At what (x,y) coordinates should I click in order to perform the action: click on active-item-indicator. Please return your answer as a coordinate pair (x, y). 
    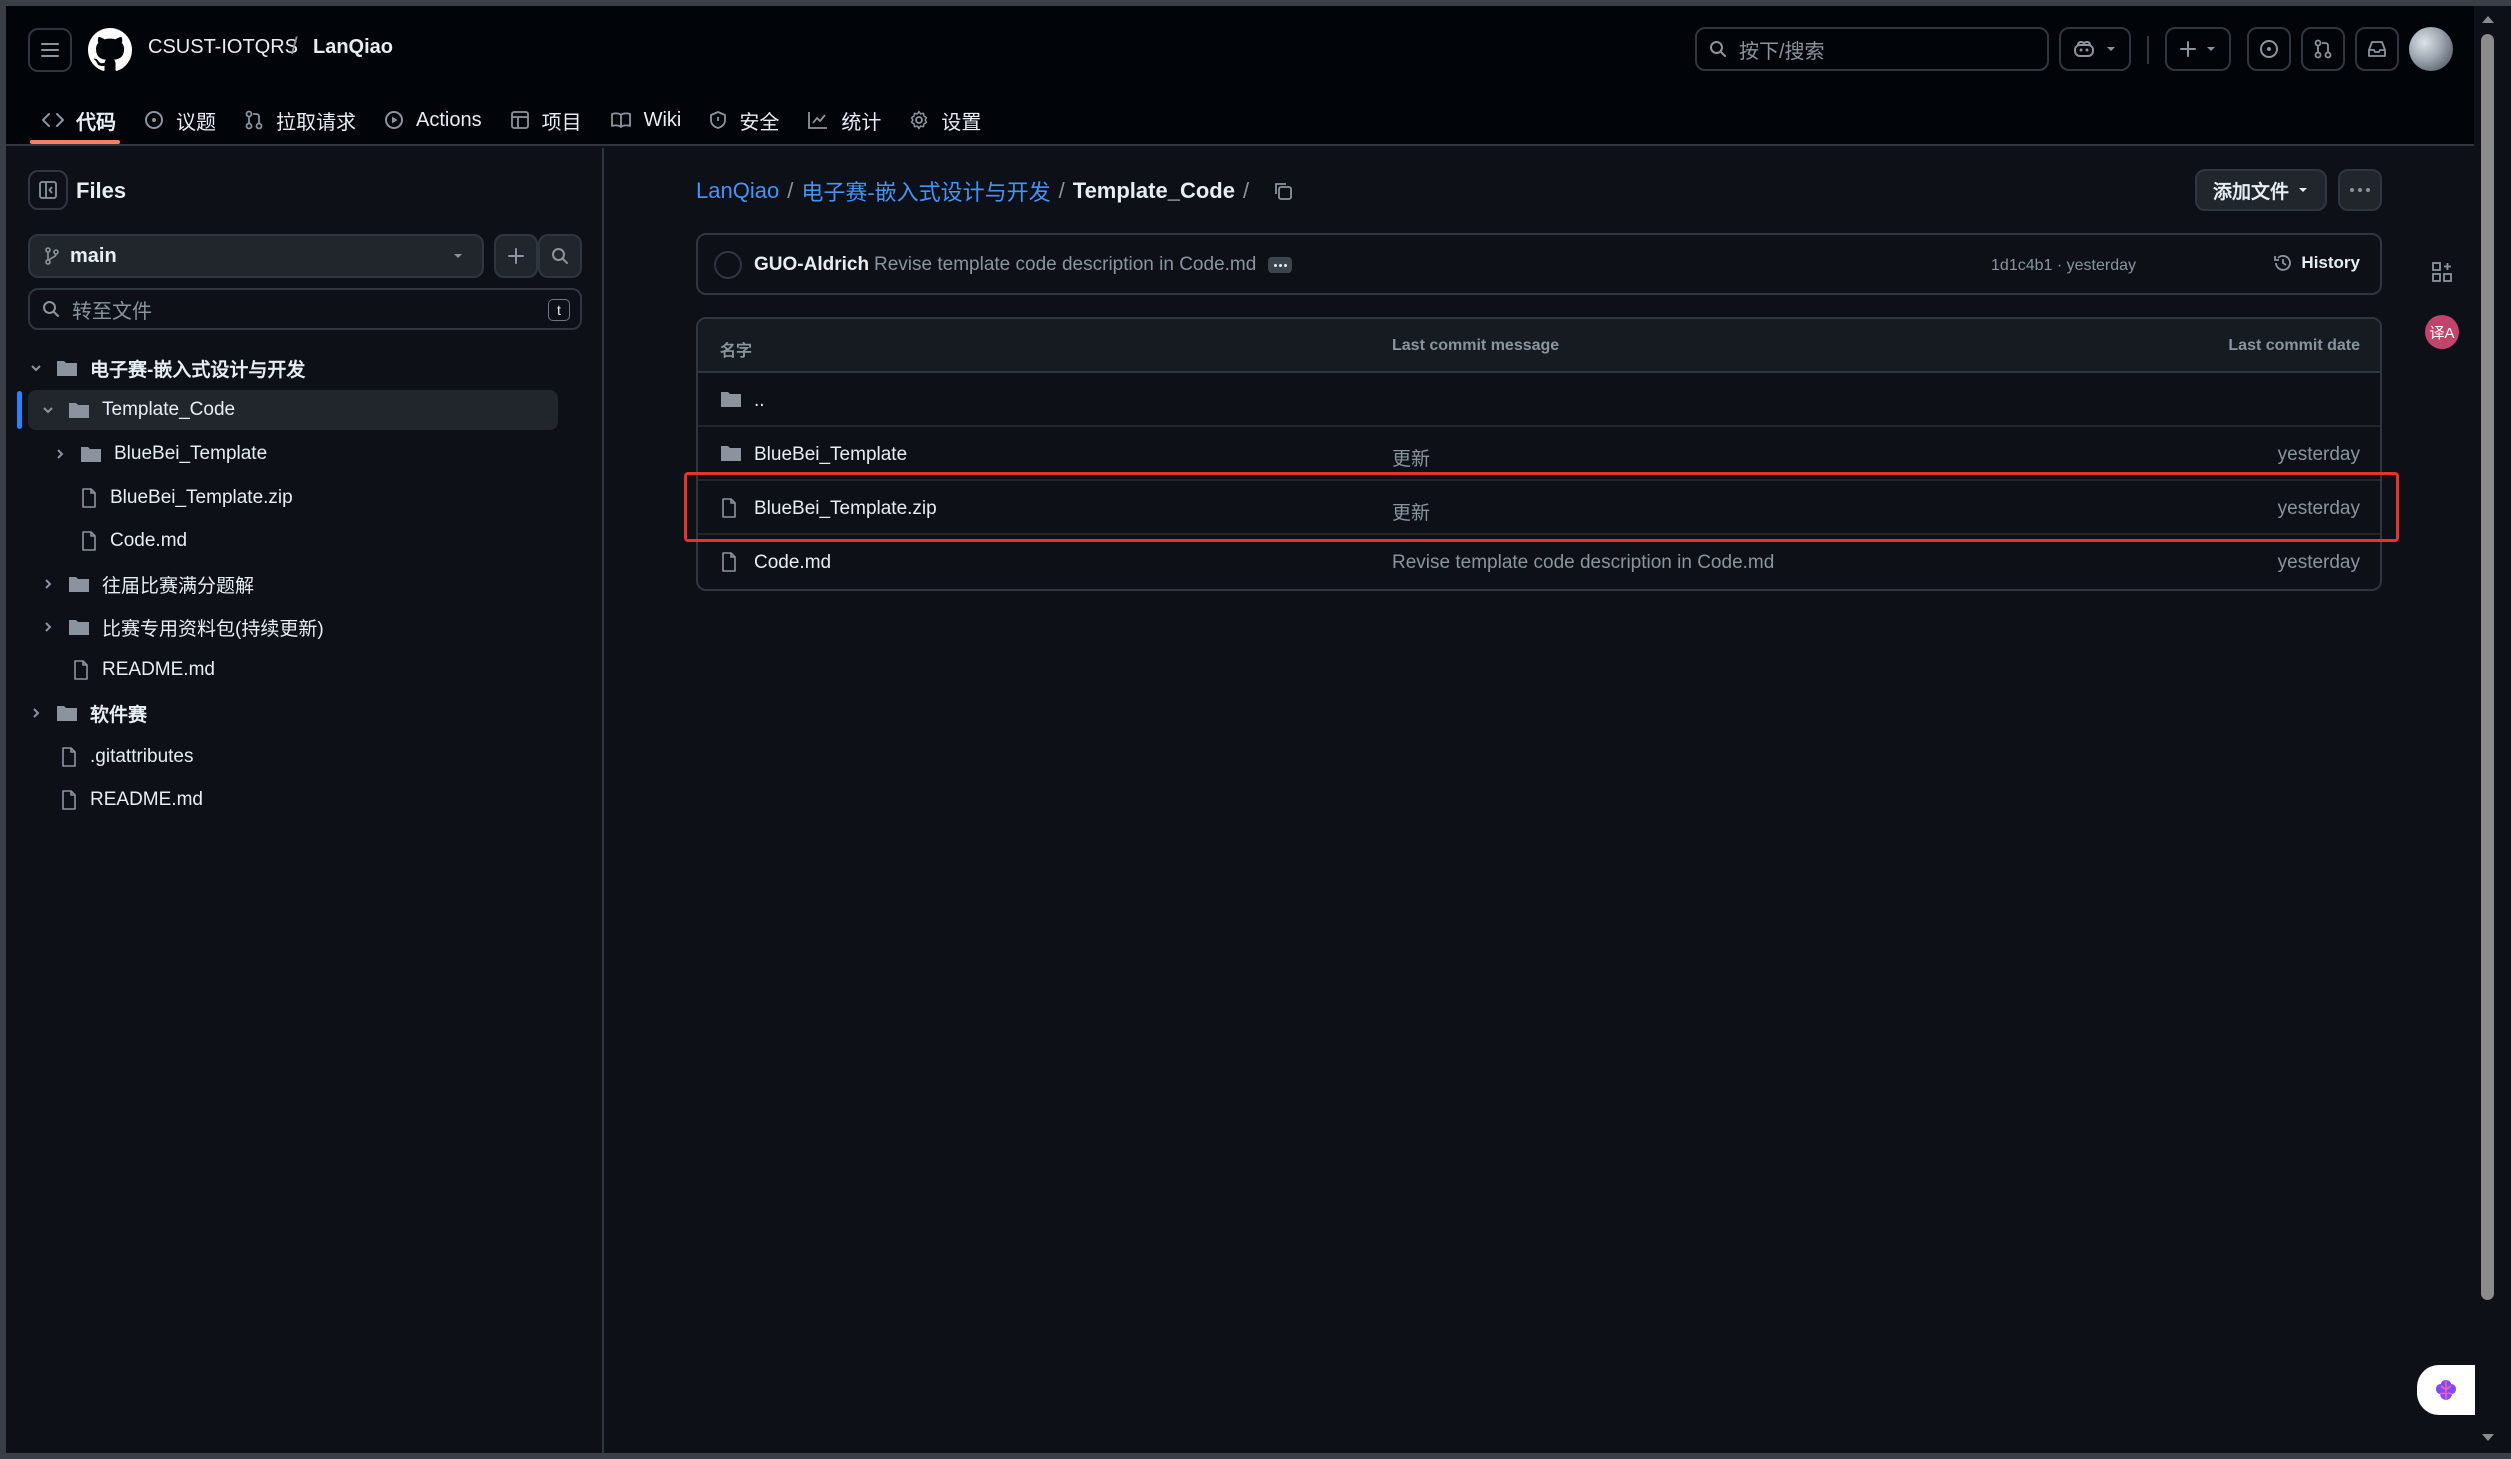
    Looking at the image, I should click on (19, 410).